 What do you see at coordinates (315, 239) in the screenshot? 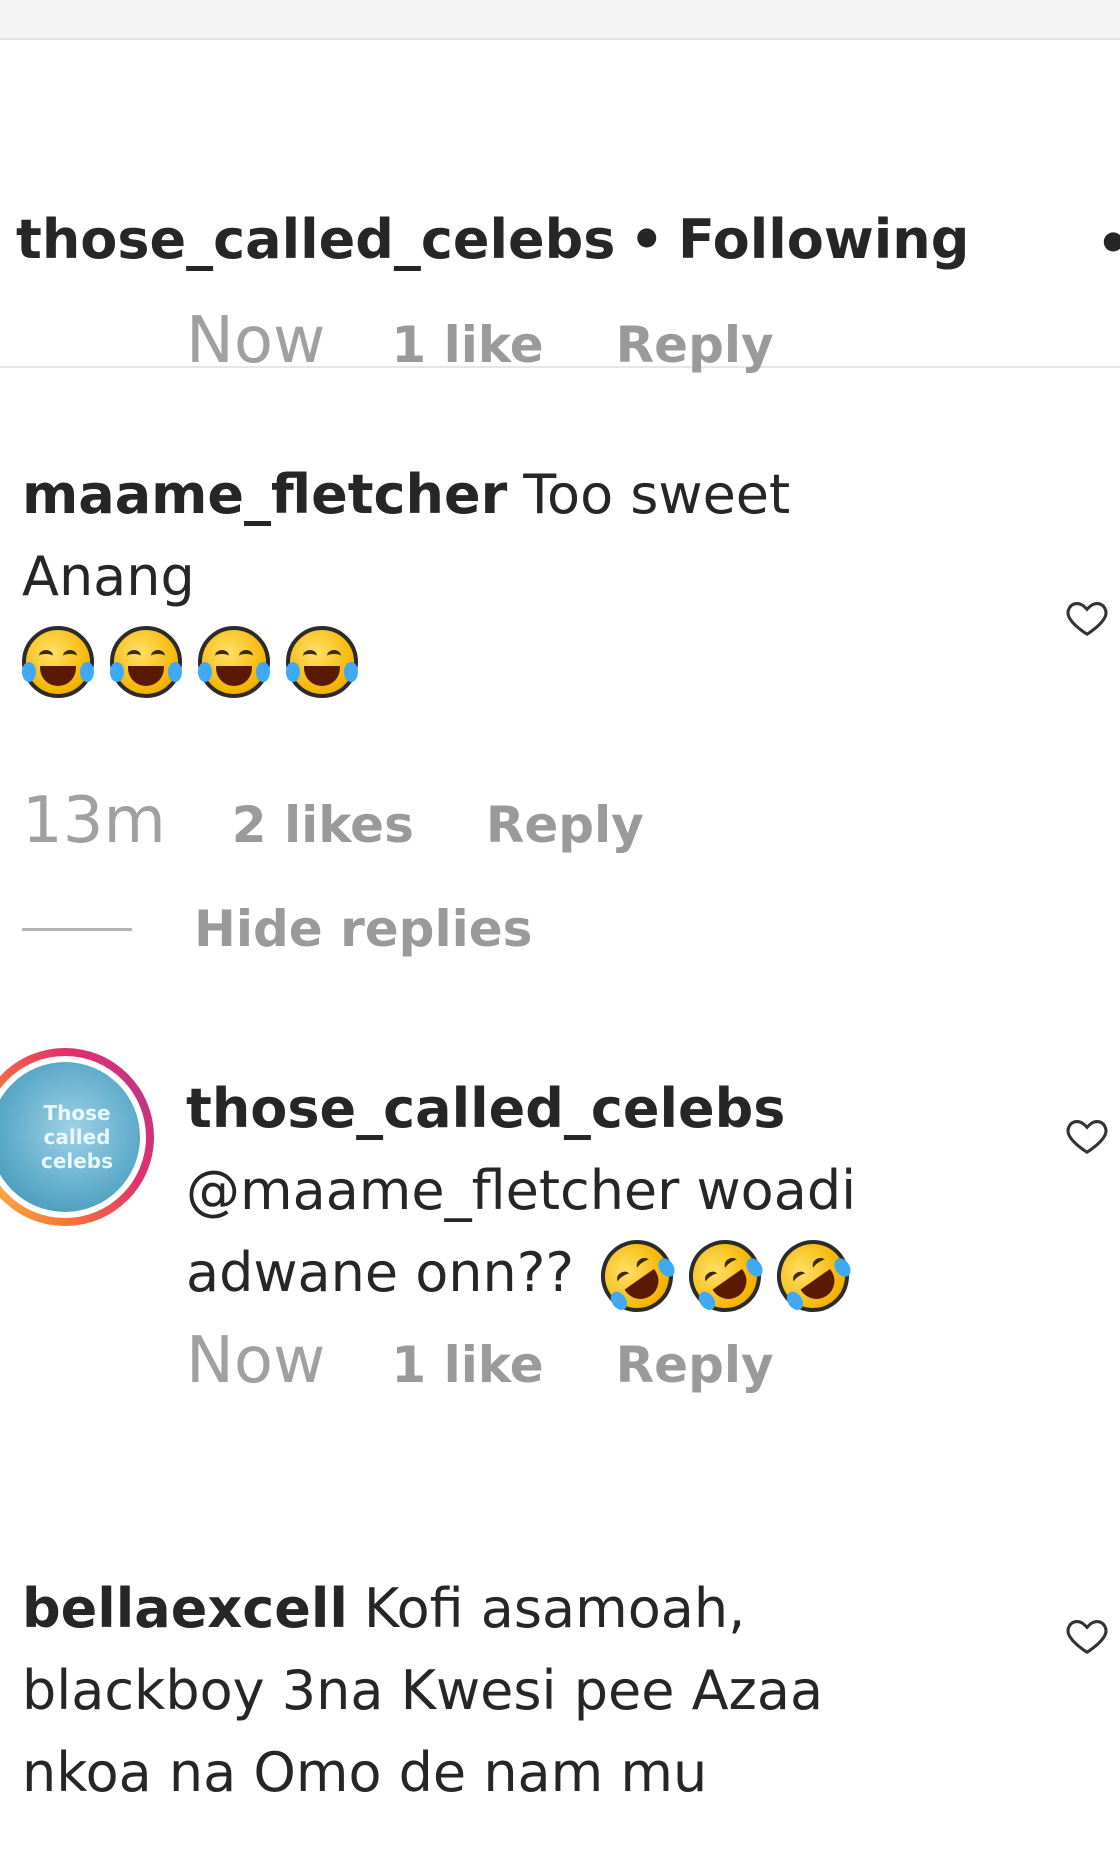
I see `post-author-username: those_called_celebs` at bounding box center [315, 239].